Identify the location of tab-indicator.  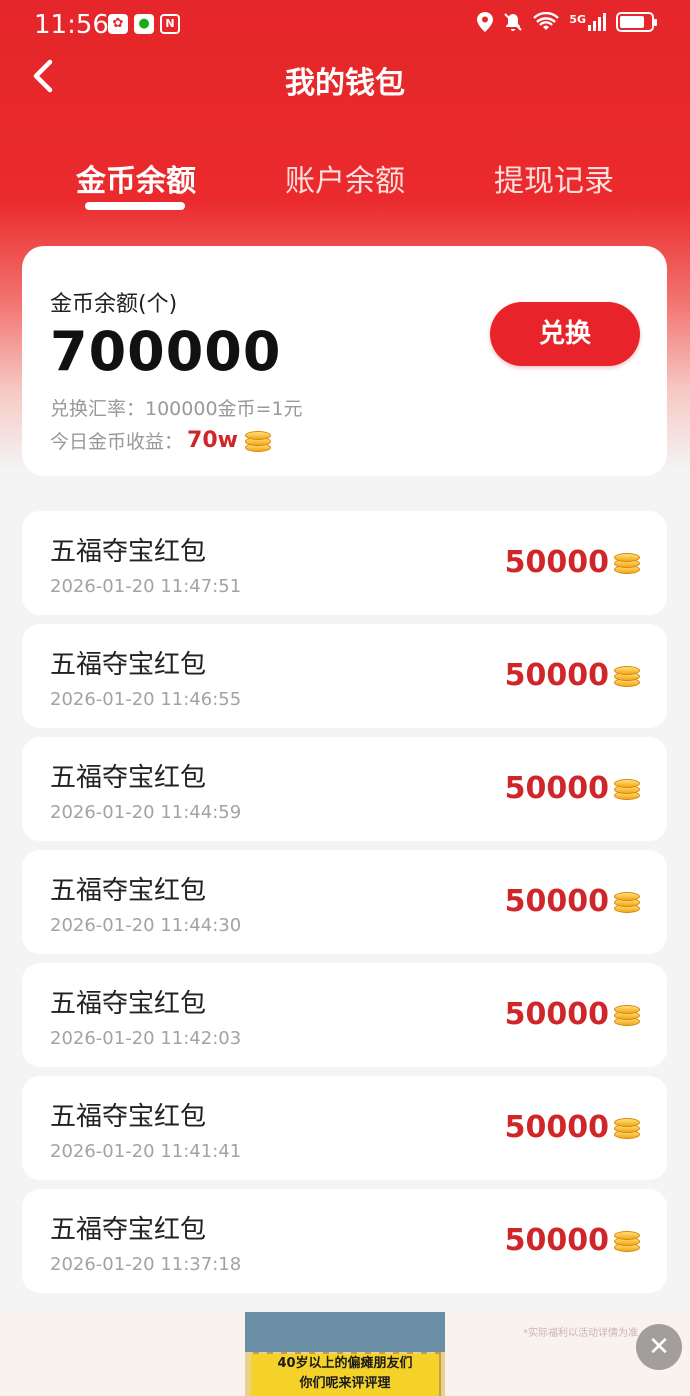
(135, 206).